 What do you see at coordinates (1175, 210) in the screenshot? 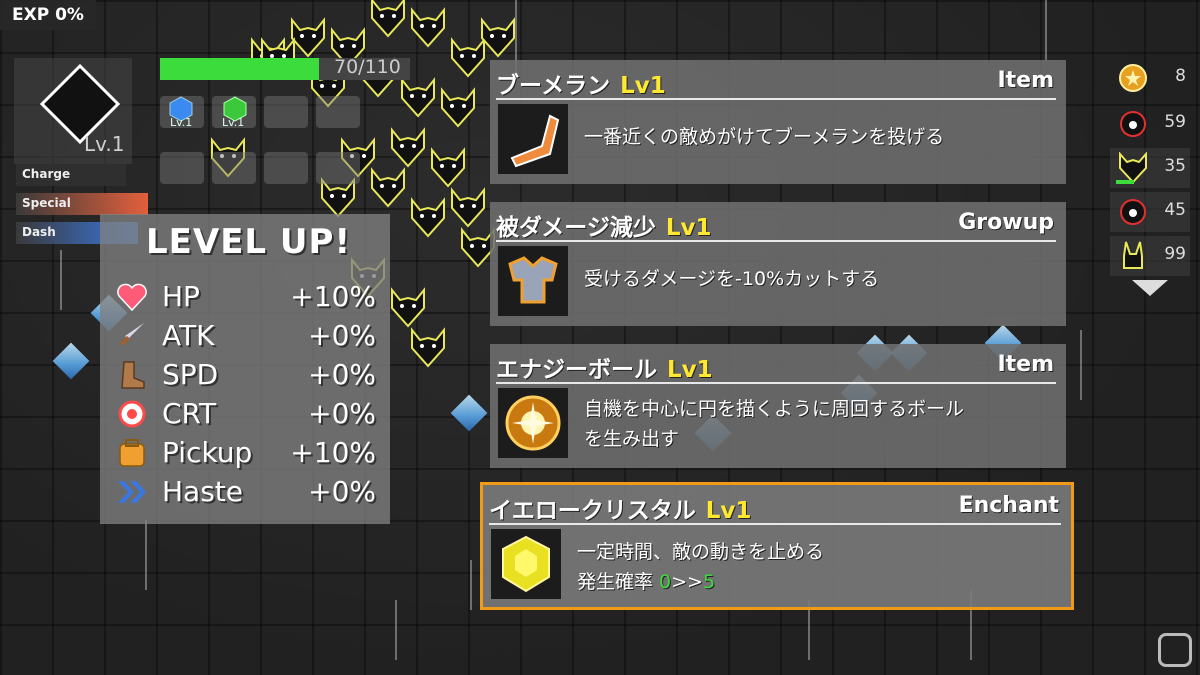
I see `enemy-count: 45` at bounding box center [1175, 210].